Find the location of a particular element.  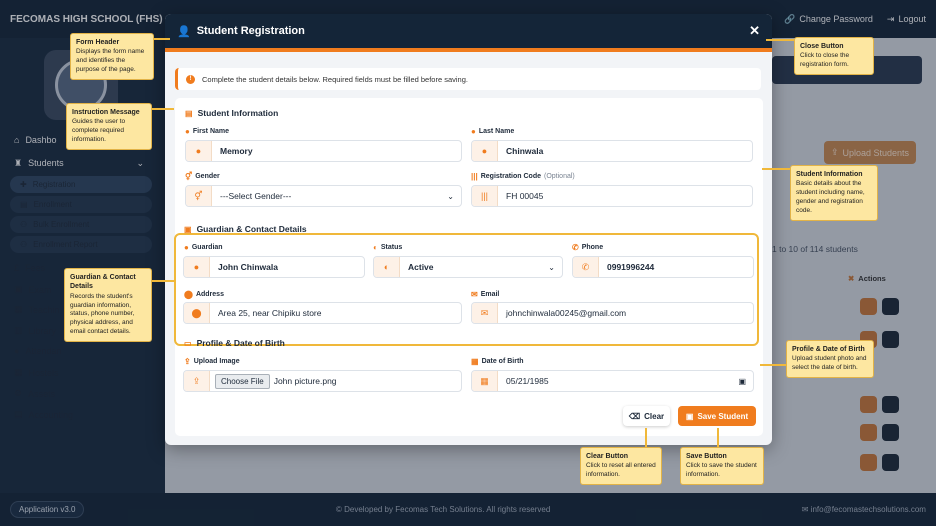

profile-heading: ▭ Profile & Date of Birth is located at coordinates (234, 343).